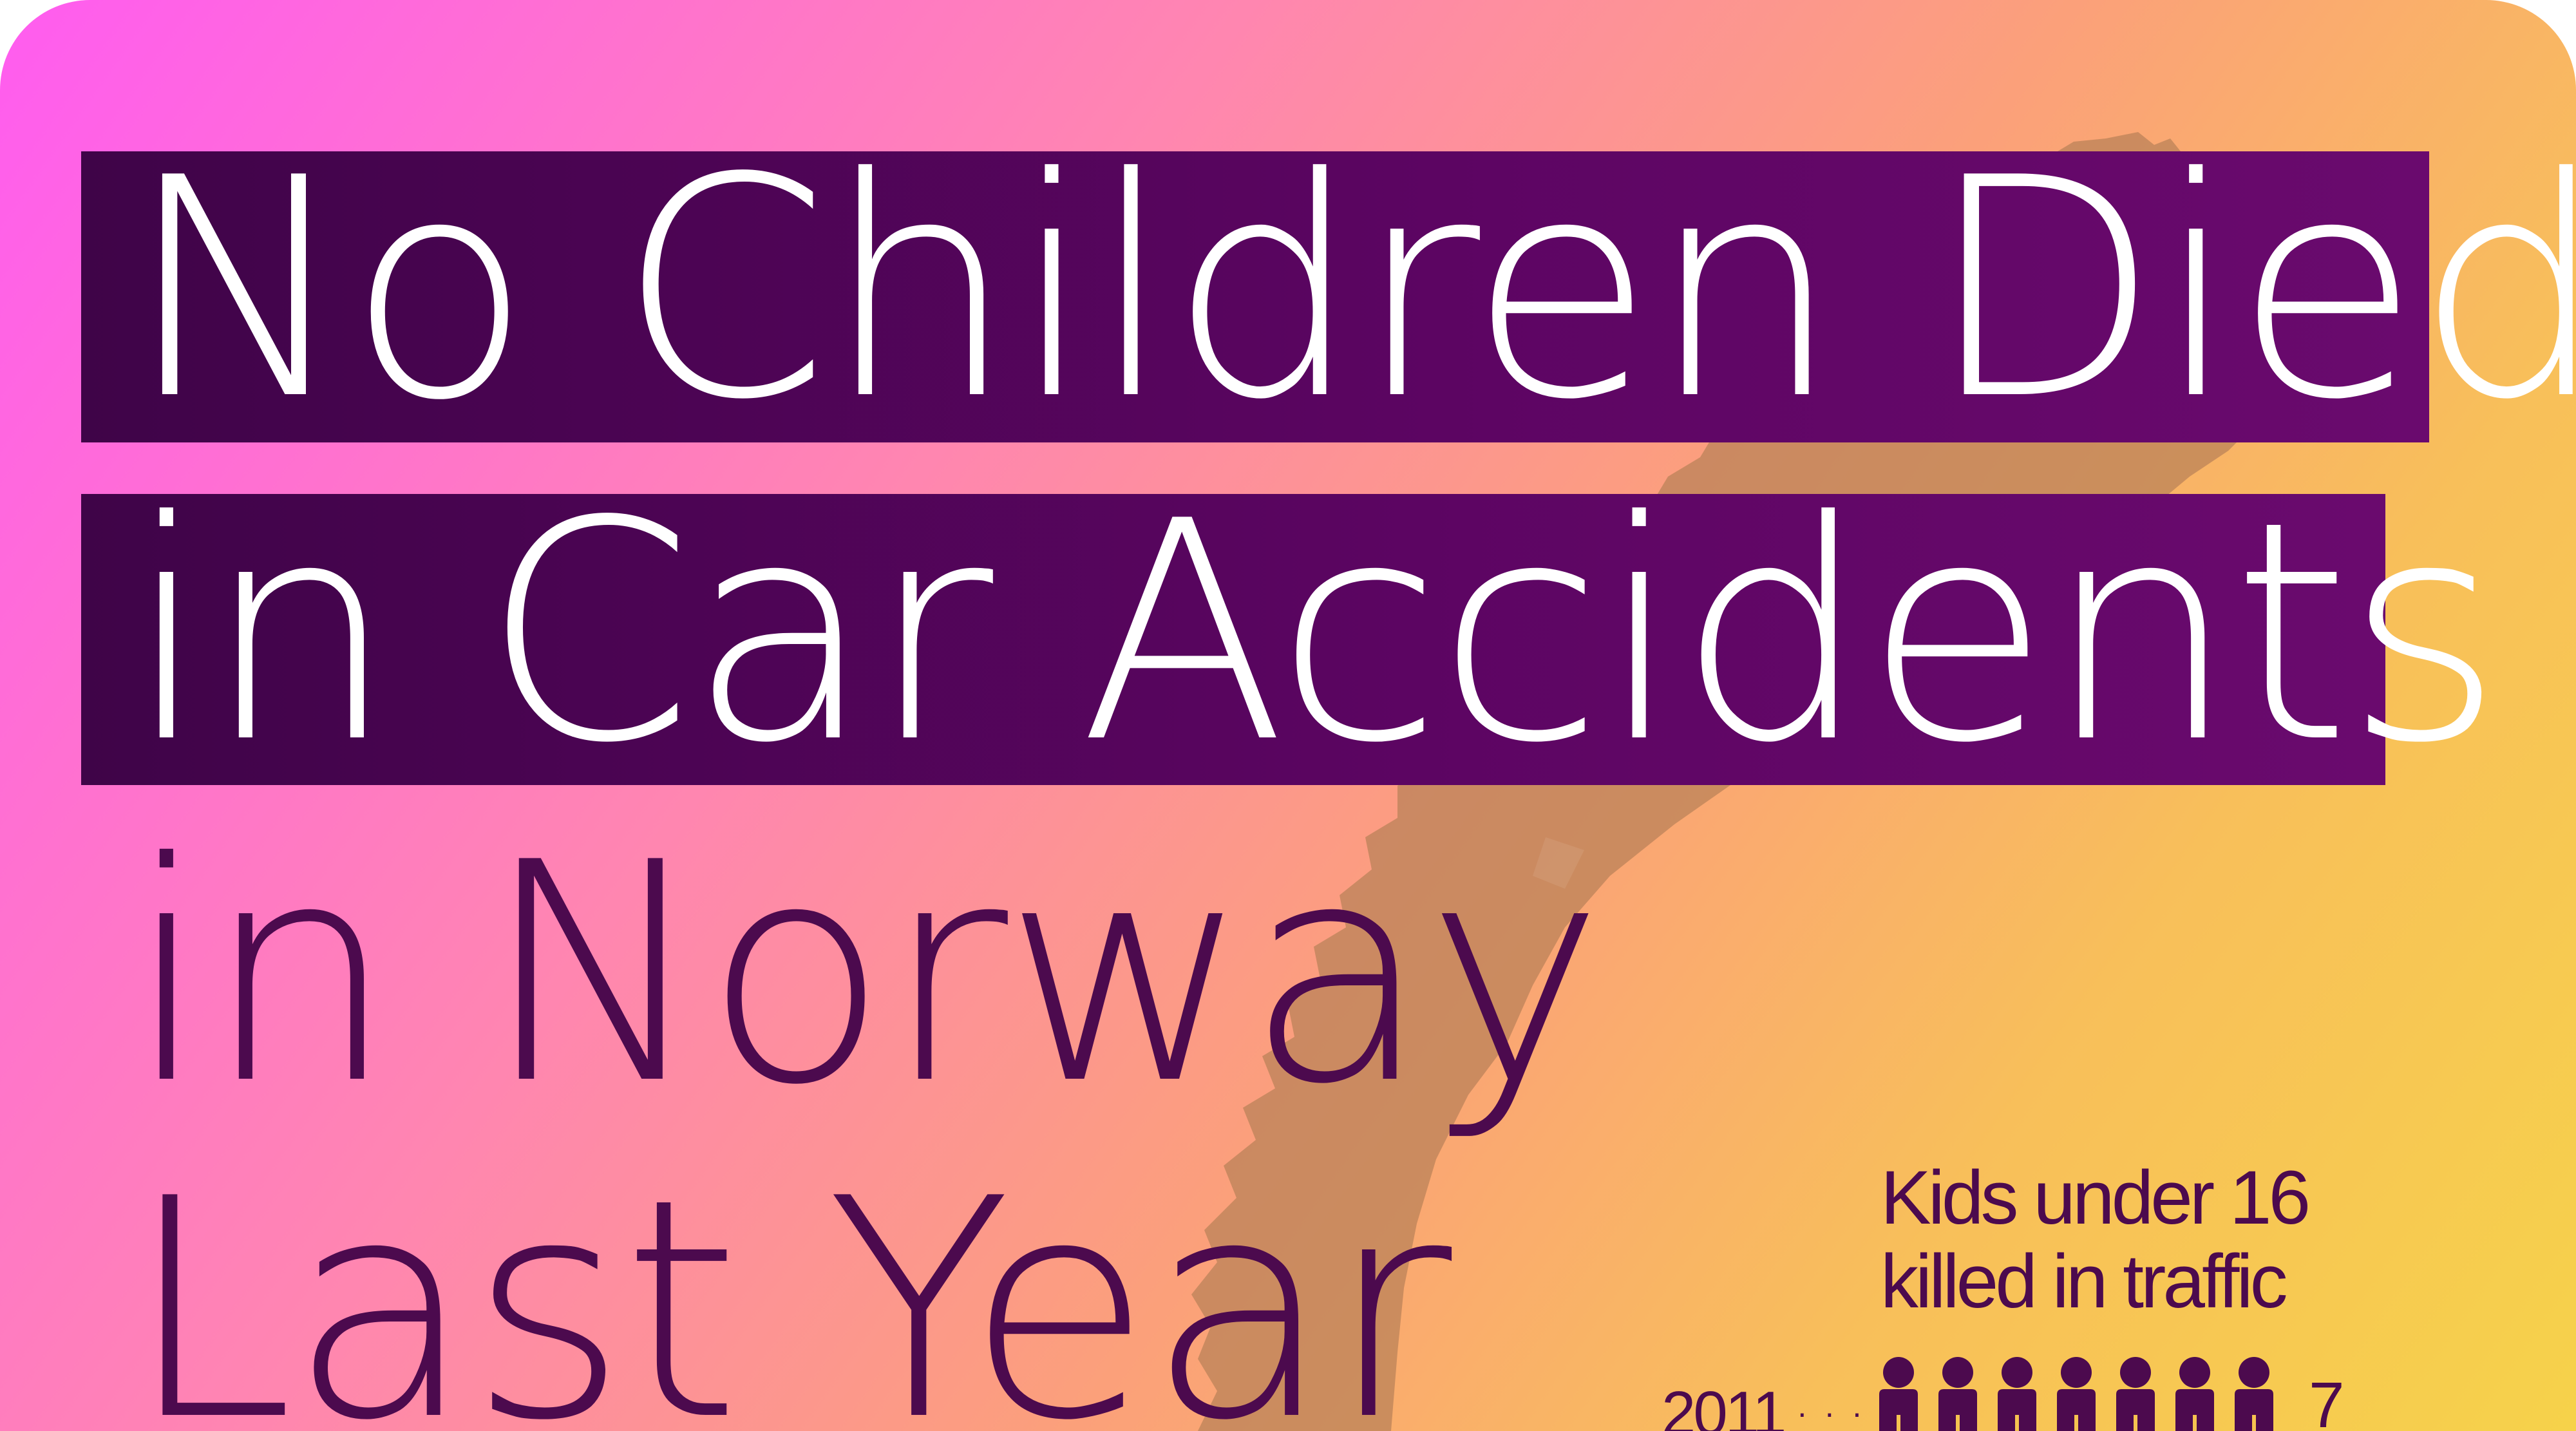 The width and height of the screenshot is (2576, 1431). Describe the element at coordinates (2327, 1400) in the screenshot. I see `row-count-label: 7` at that location.